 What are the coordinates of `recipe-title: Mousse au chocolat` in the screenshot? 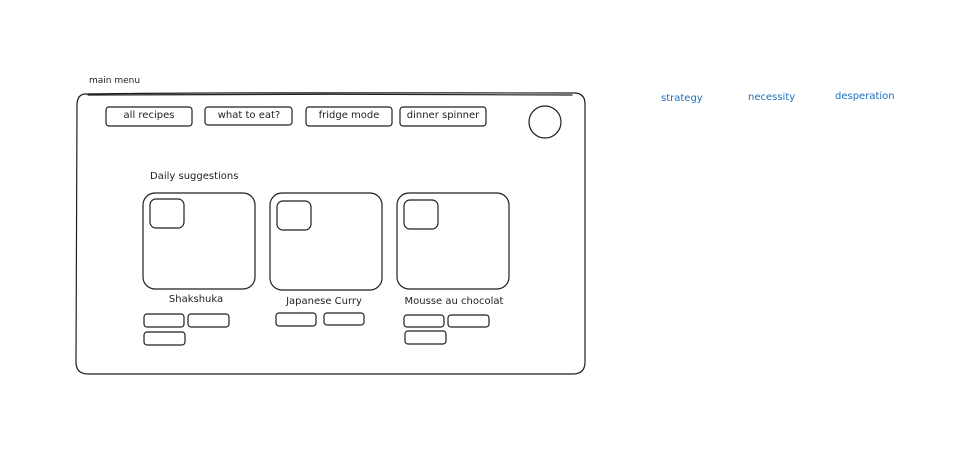 It's located at (454, 301).